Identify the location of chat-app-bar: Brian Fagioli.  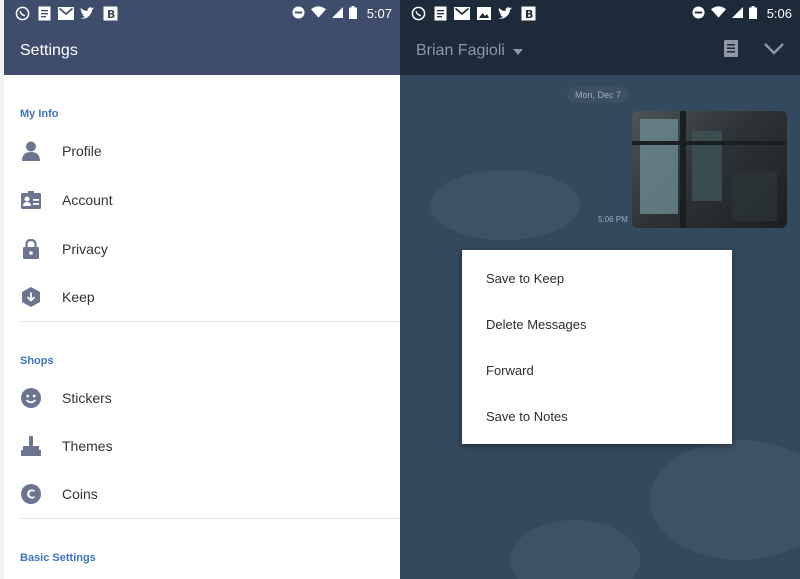
(600, 51).